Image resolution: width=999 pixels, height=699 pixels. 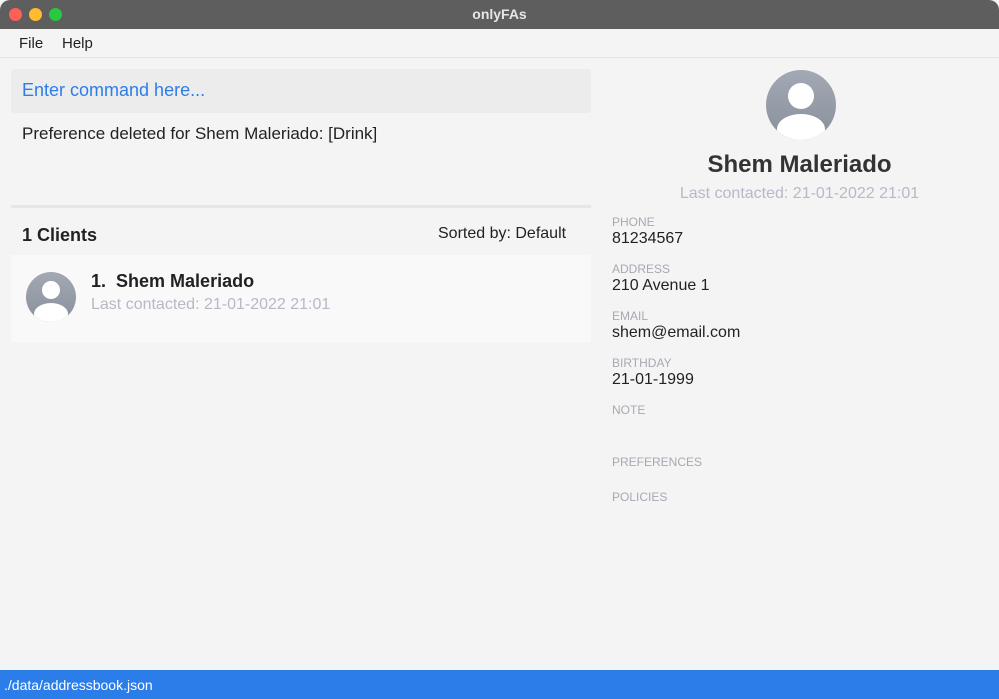 What do you see at coordinates (499, 684) in the screenshot?
I see `status-bar: ./data/addressbook.json` at bounding box center [499, 684].